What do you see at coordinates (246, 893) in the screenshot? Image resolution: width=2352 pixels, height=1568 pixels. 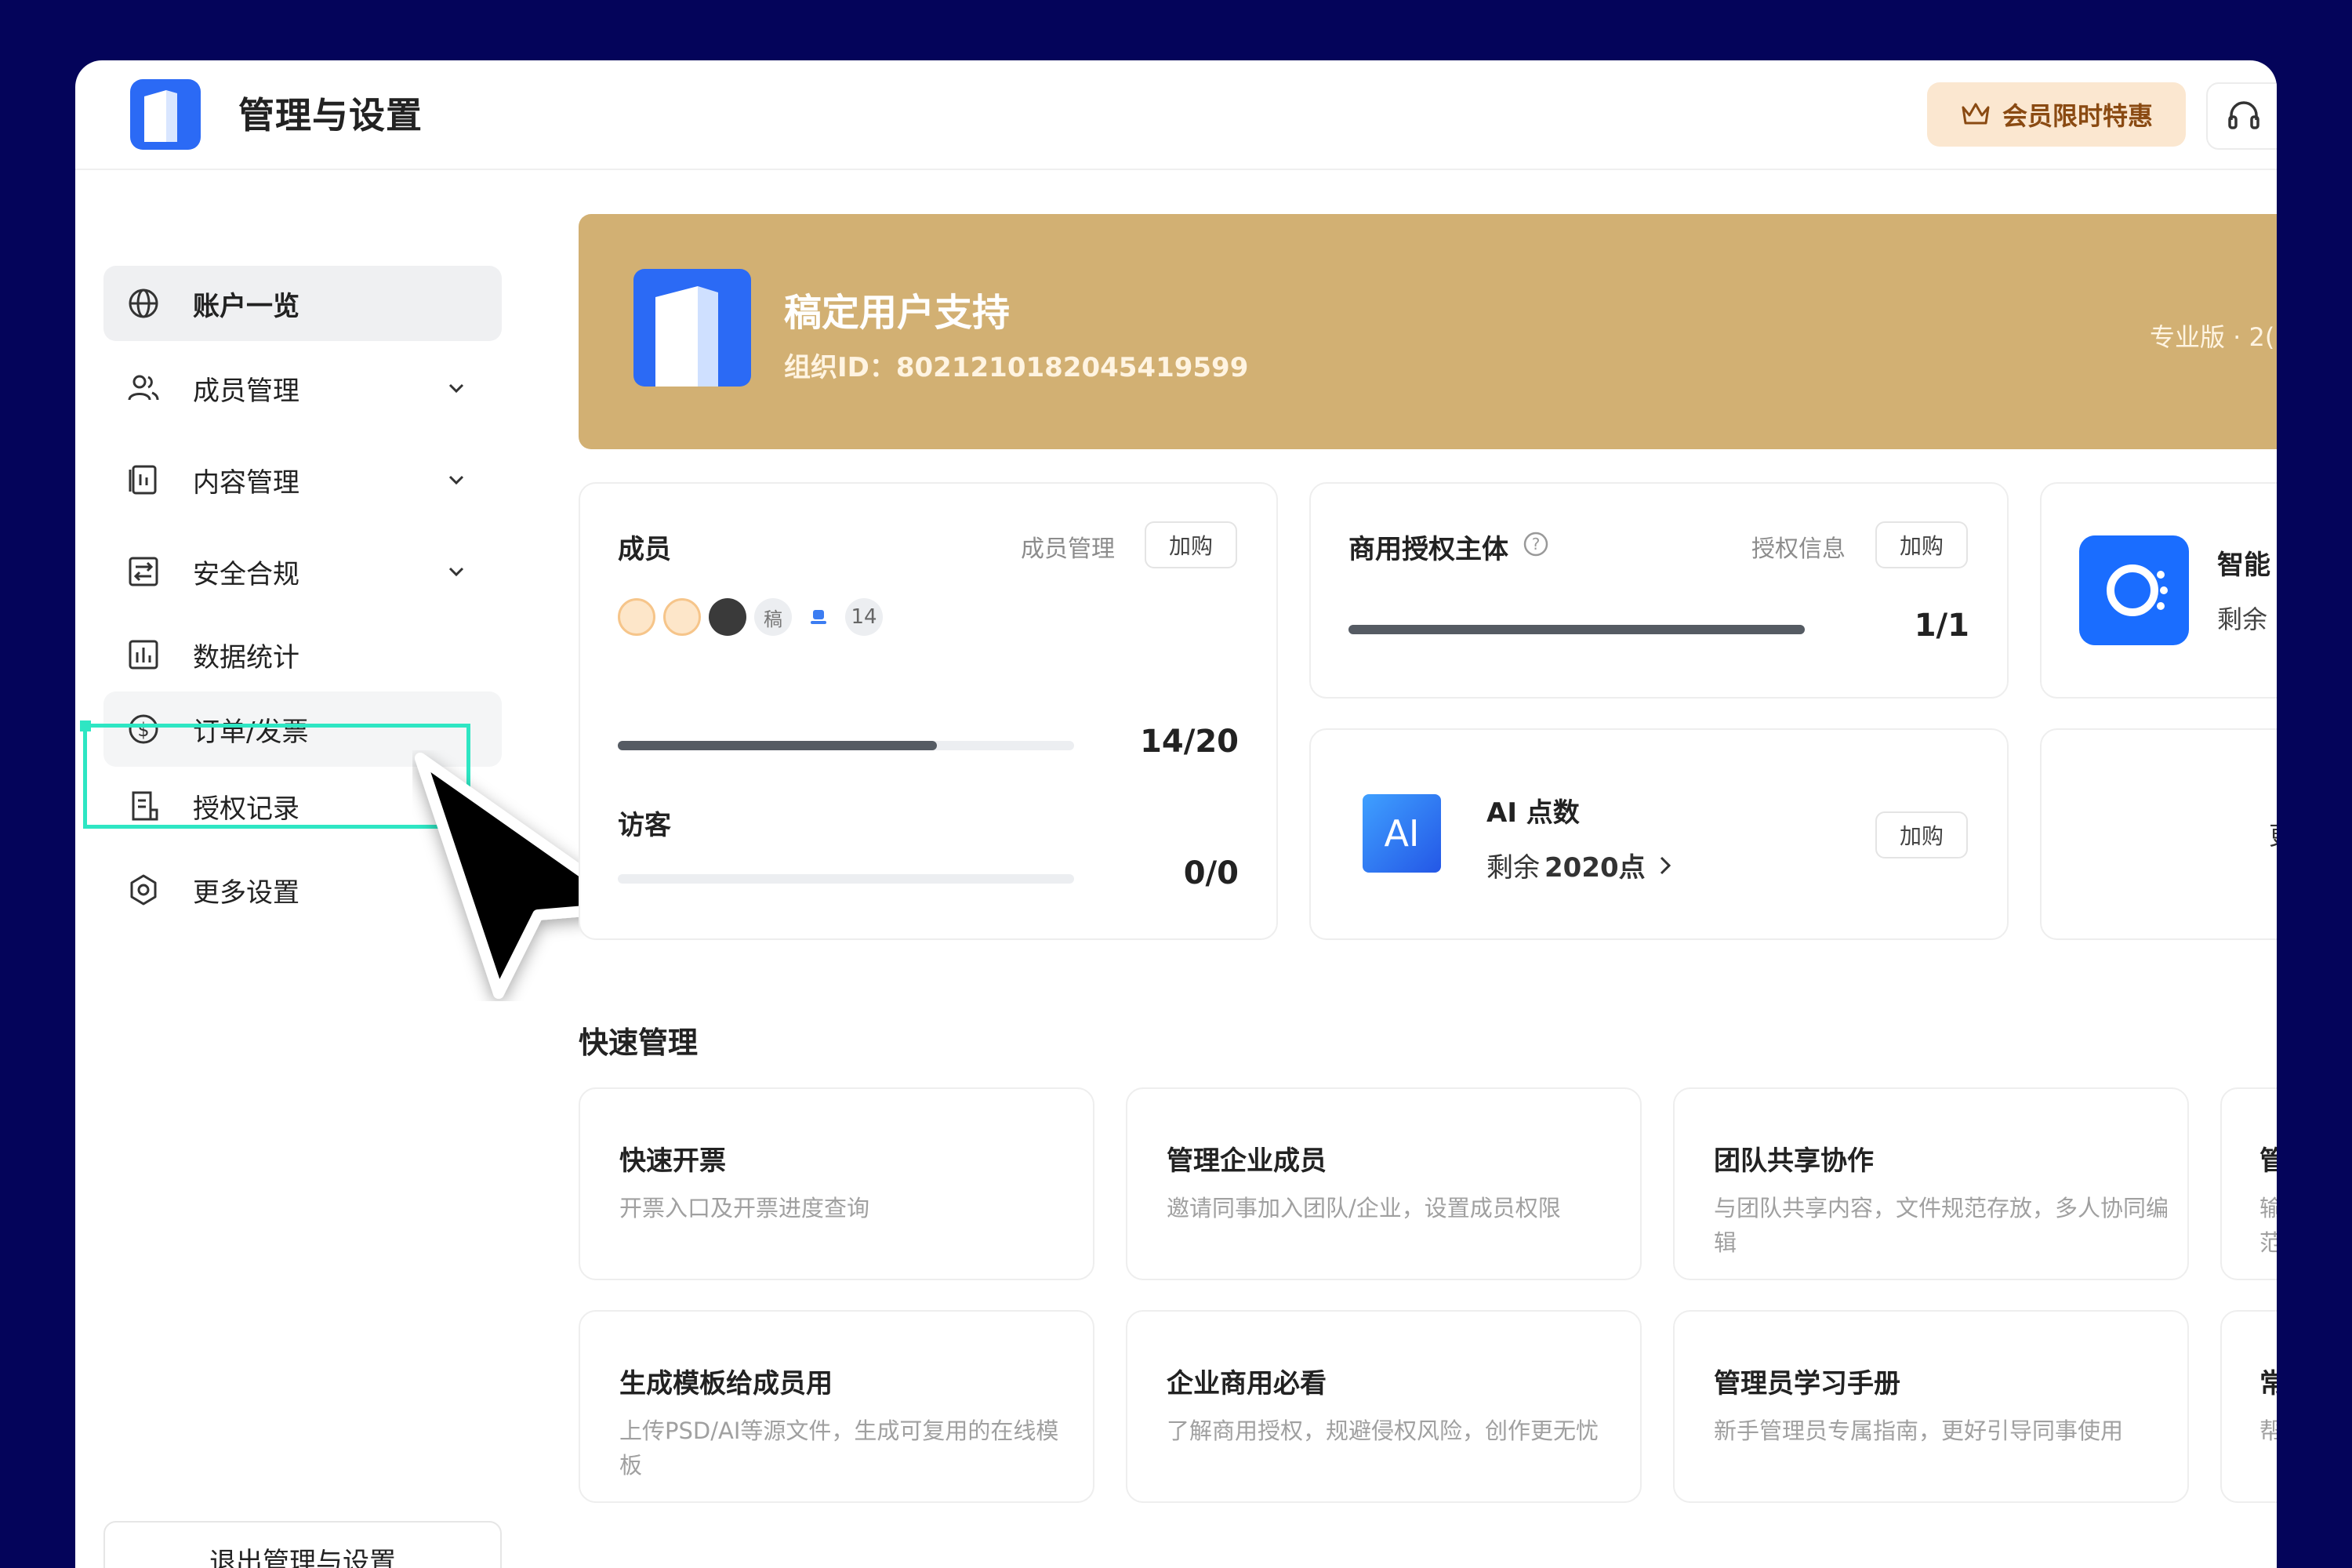 I see `sidebar-item-label: 更多设置` at bounding box center [246, 893].